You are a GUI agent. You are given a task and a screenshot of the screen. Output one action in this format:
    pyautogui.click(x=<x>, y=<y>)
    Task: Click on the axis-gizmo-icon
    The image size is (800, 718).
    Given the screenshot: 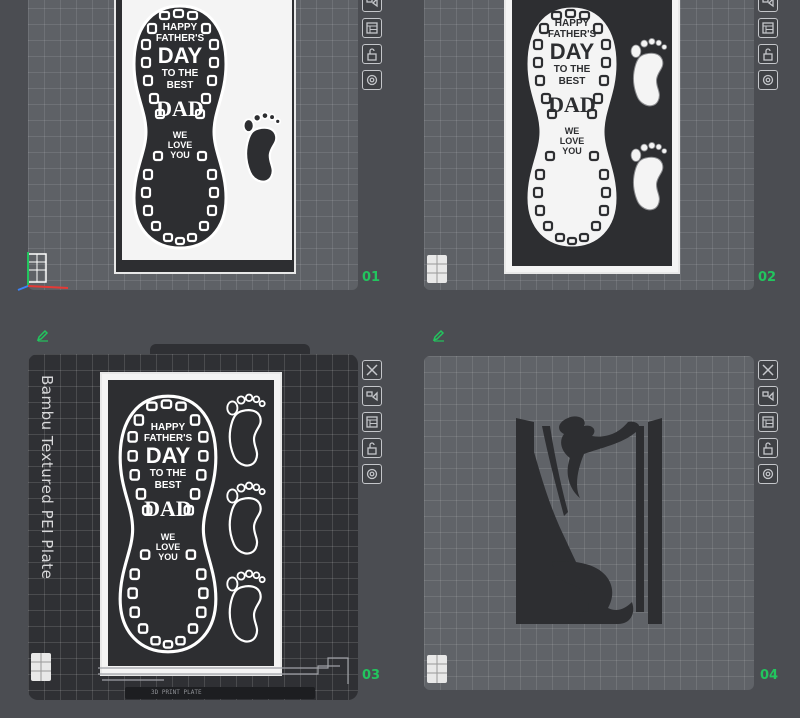 What is the action you would take?
    pyautogui.click(x=43, y=271)
    